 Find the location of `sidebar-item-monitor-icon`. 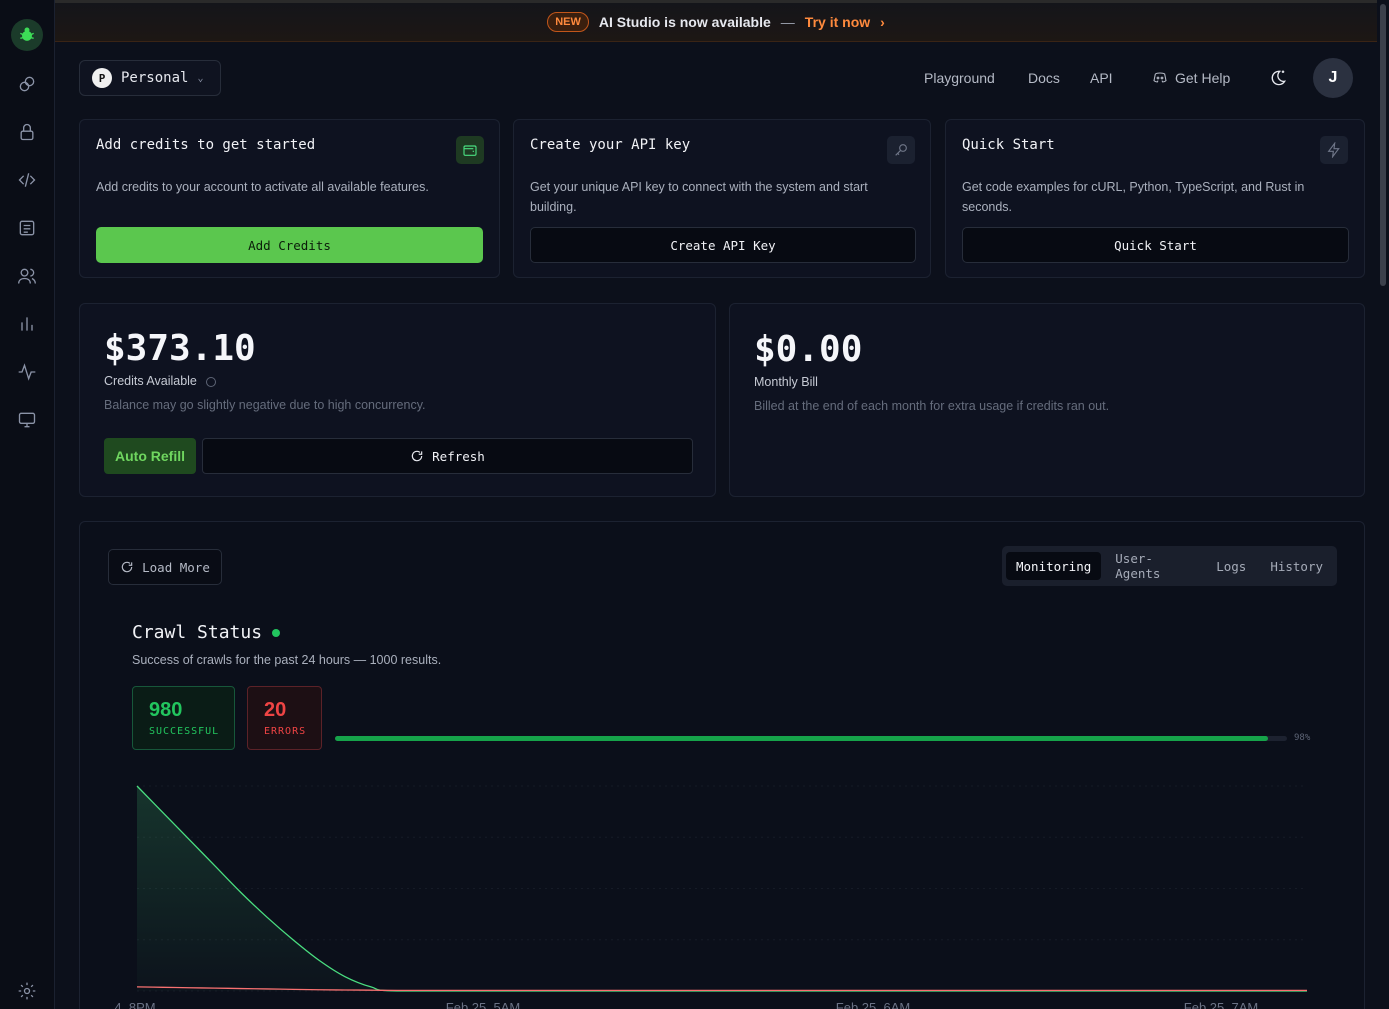

sidebar-item-monitor-icon is located at coordinates (27, 420).